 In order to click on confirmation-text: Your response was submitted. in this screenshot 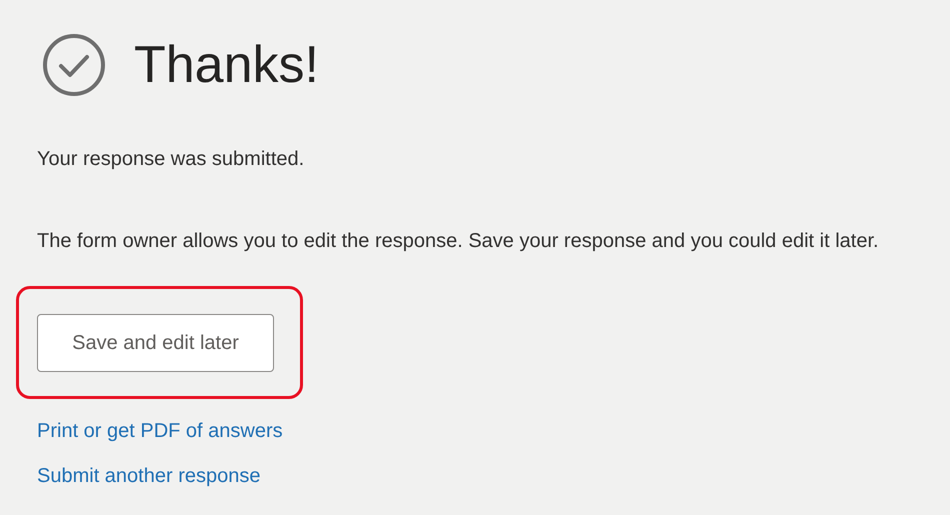, I will do `click(171, 159)`.